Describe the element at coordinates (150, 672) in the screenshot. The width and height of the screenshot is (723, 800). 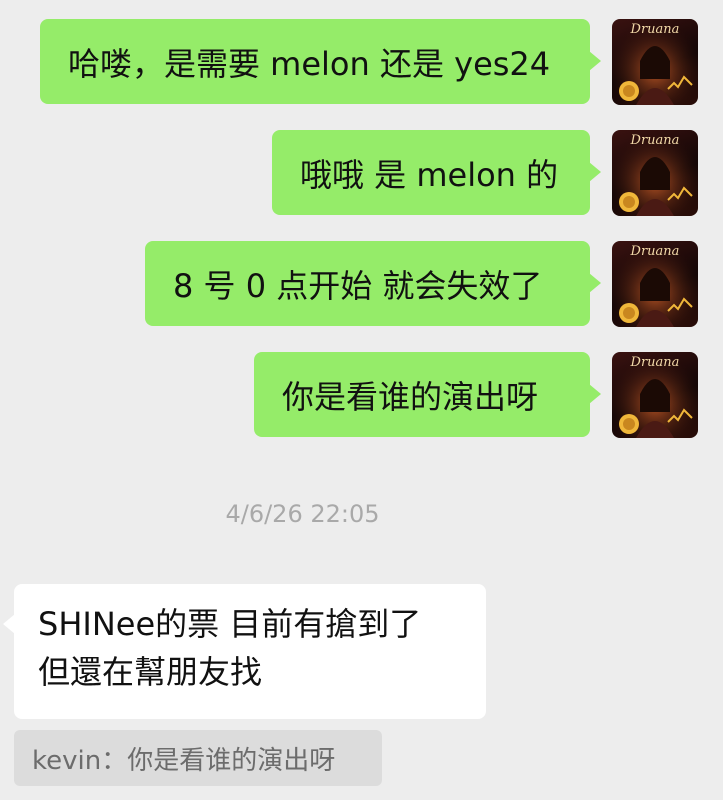
I see `message-text-line-2: 但還在幫朋友找` at that location.